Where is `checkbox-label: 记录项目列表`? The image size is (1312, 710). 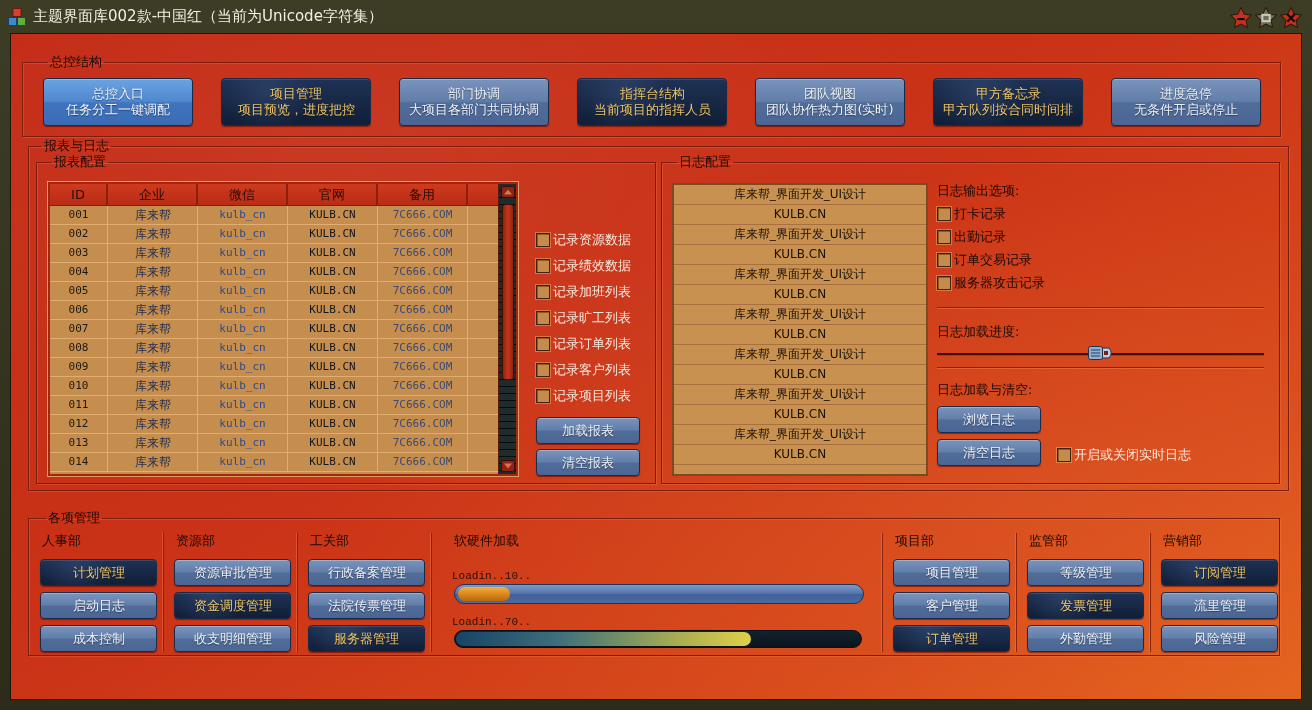 checkbox-label: 记录项目列表 is located at coordinates (592, 396).